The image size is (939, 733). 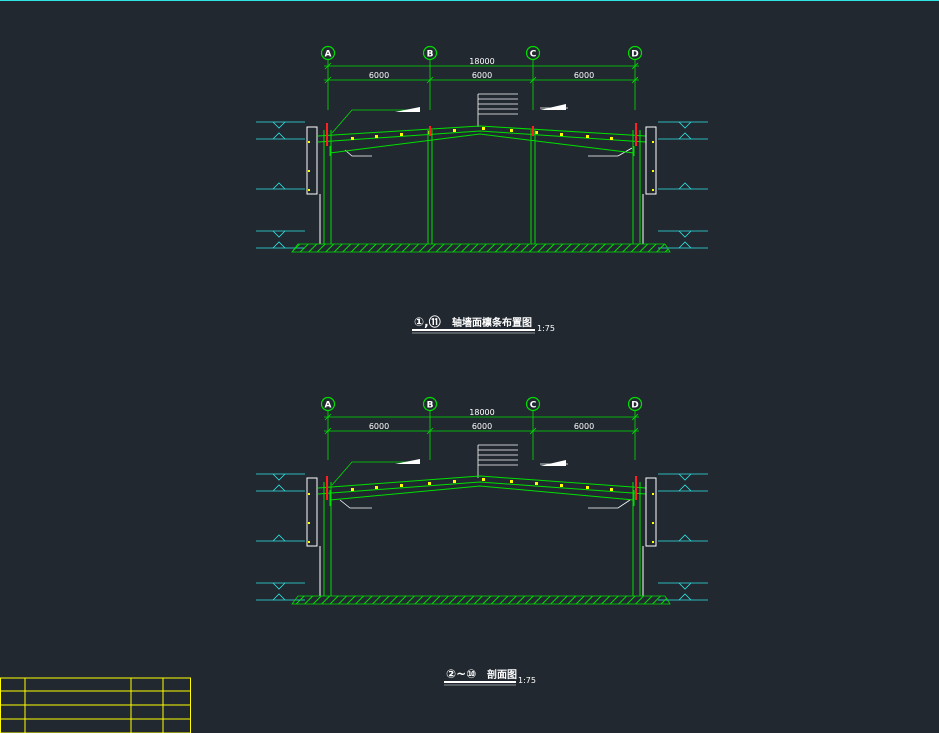 I want to click on drawing-title-2: ②~⑩ 剖面图 1:75, so click(x=490, y=676).